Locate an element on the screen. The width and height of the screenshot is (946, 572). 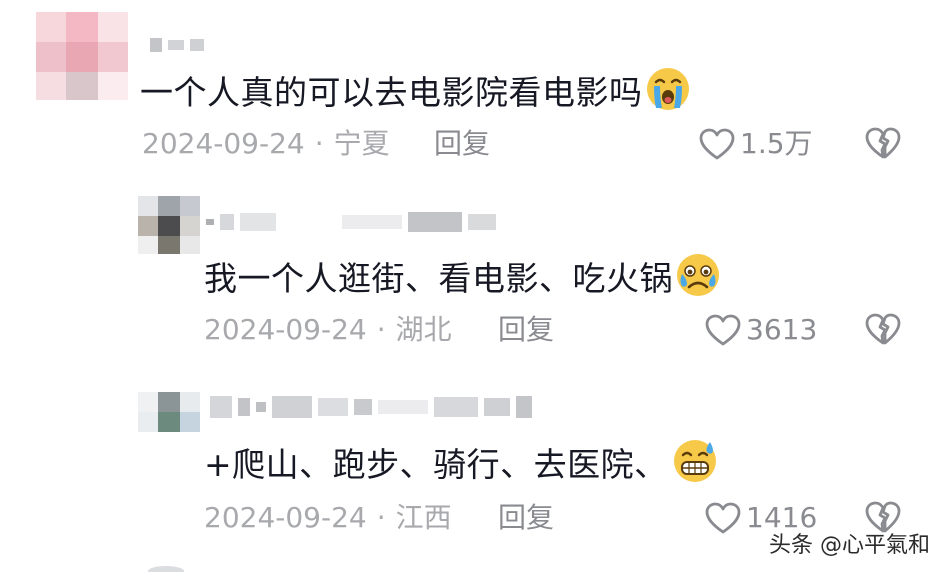
comment-text: 我一个人逛街、看电影、吃火锅 is located at coordinates (462, 280).